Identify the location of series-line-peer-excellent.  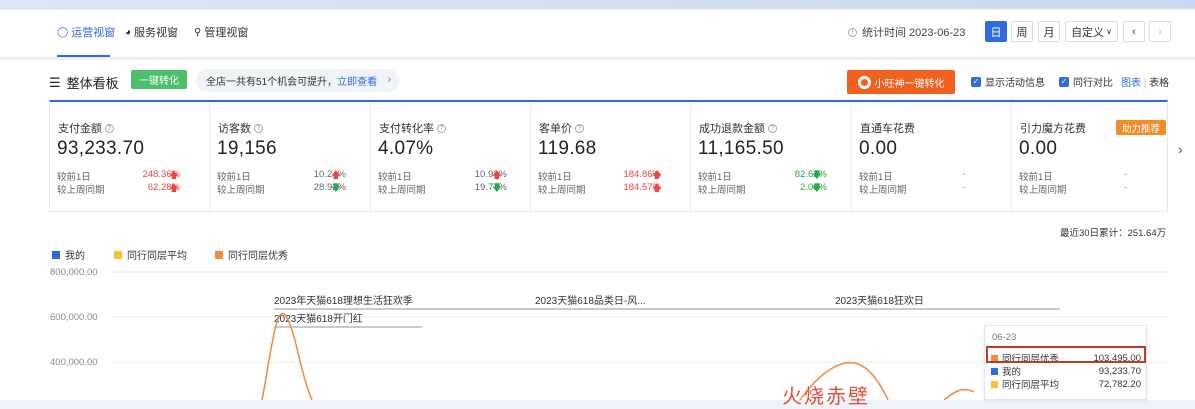
(959, 394).